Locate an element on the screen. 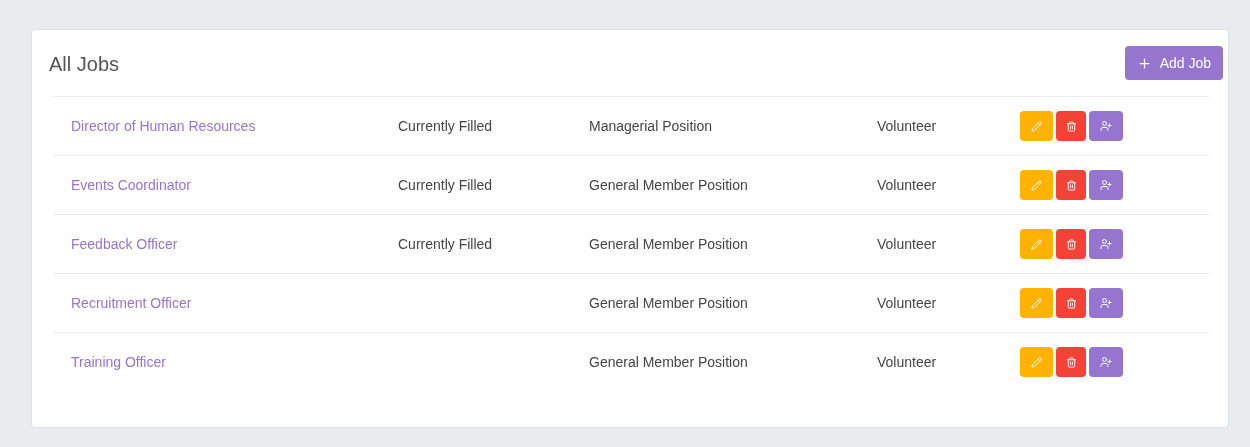  job-title-link: Feedback Officer is located at coordinates (124, 243).